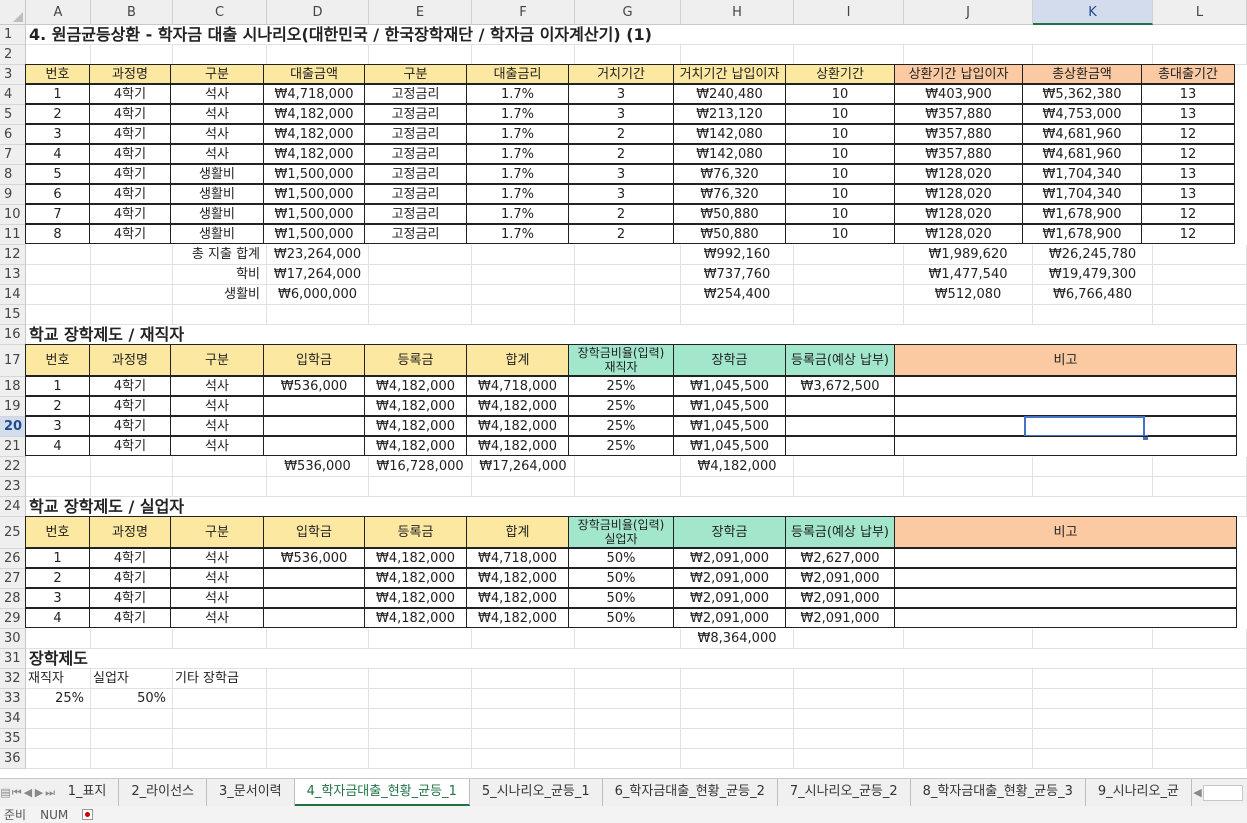  Describe the element at coordinates (958, 94) in the screenshot. I see `loan-cell-j: ₩403,900` at that location.